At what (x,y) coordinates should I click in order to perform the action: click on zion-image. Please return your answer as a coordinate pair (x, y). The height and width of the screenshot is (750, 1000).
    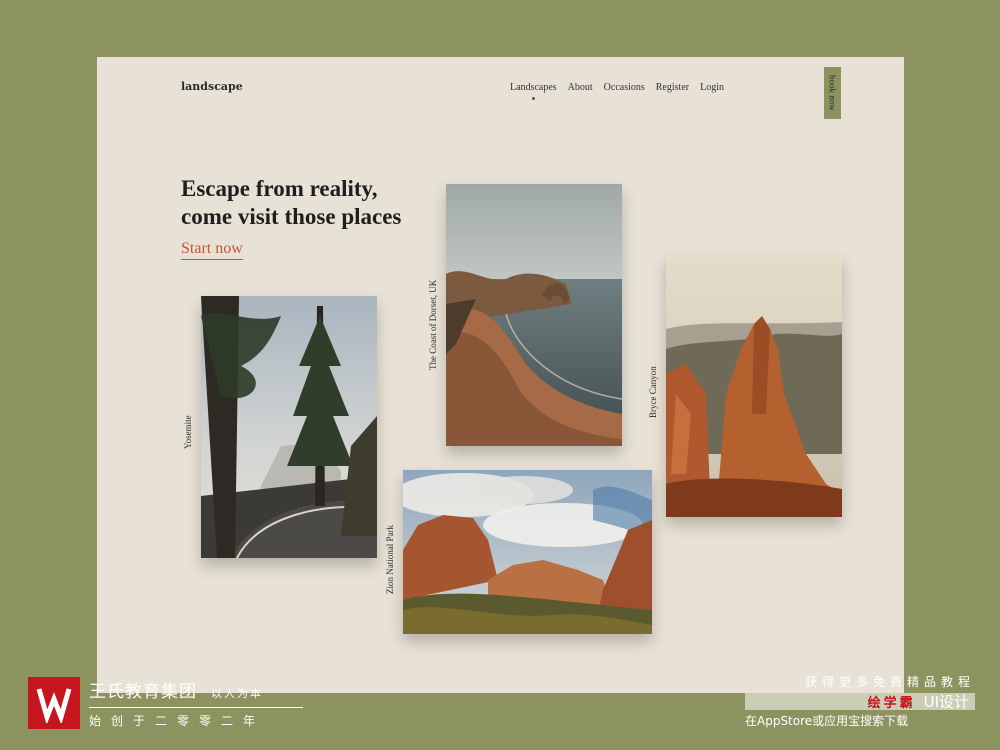
    Looking at the image, I should click on (527, 552).